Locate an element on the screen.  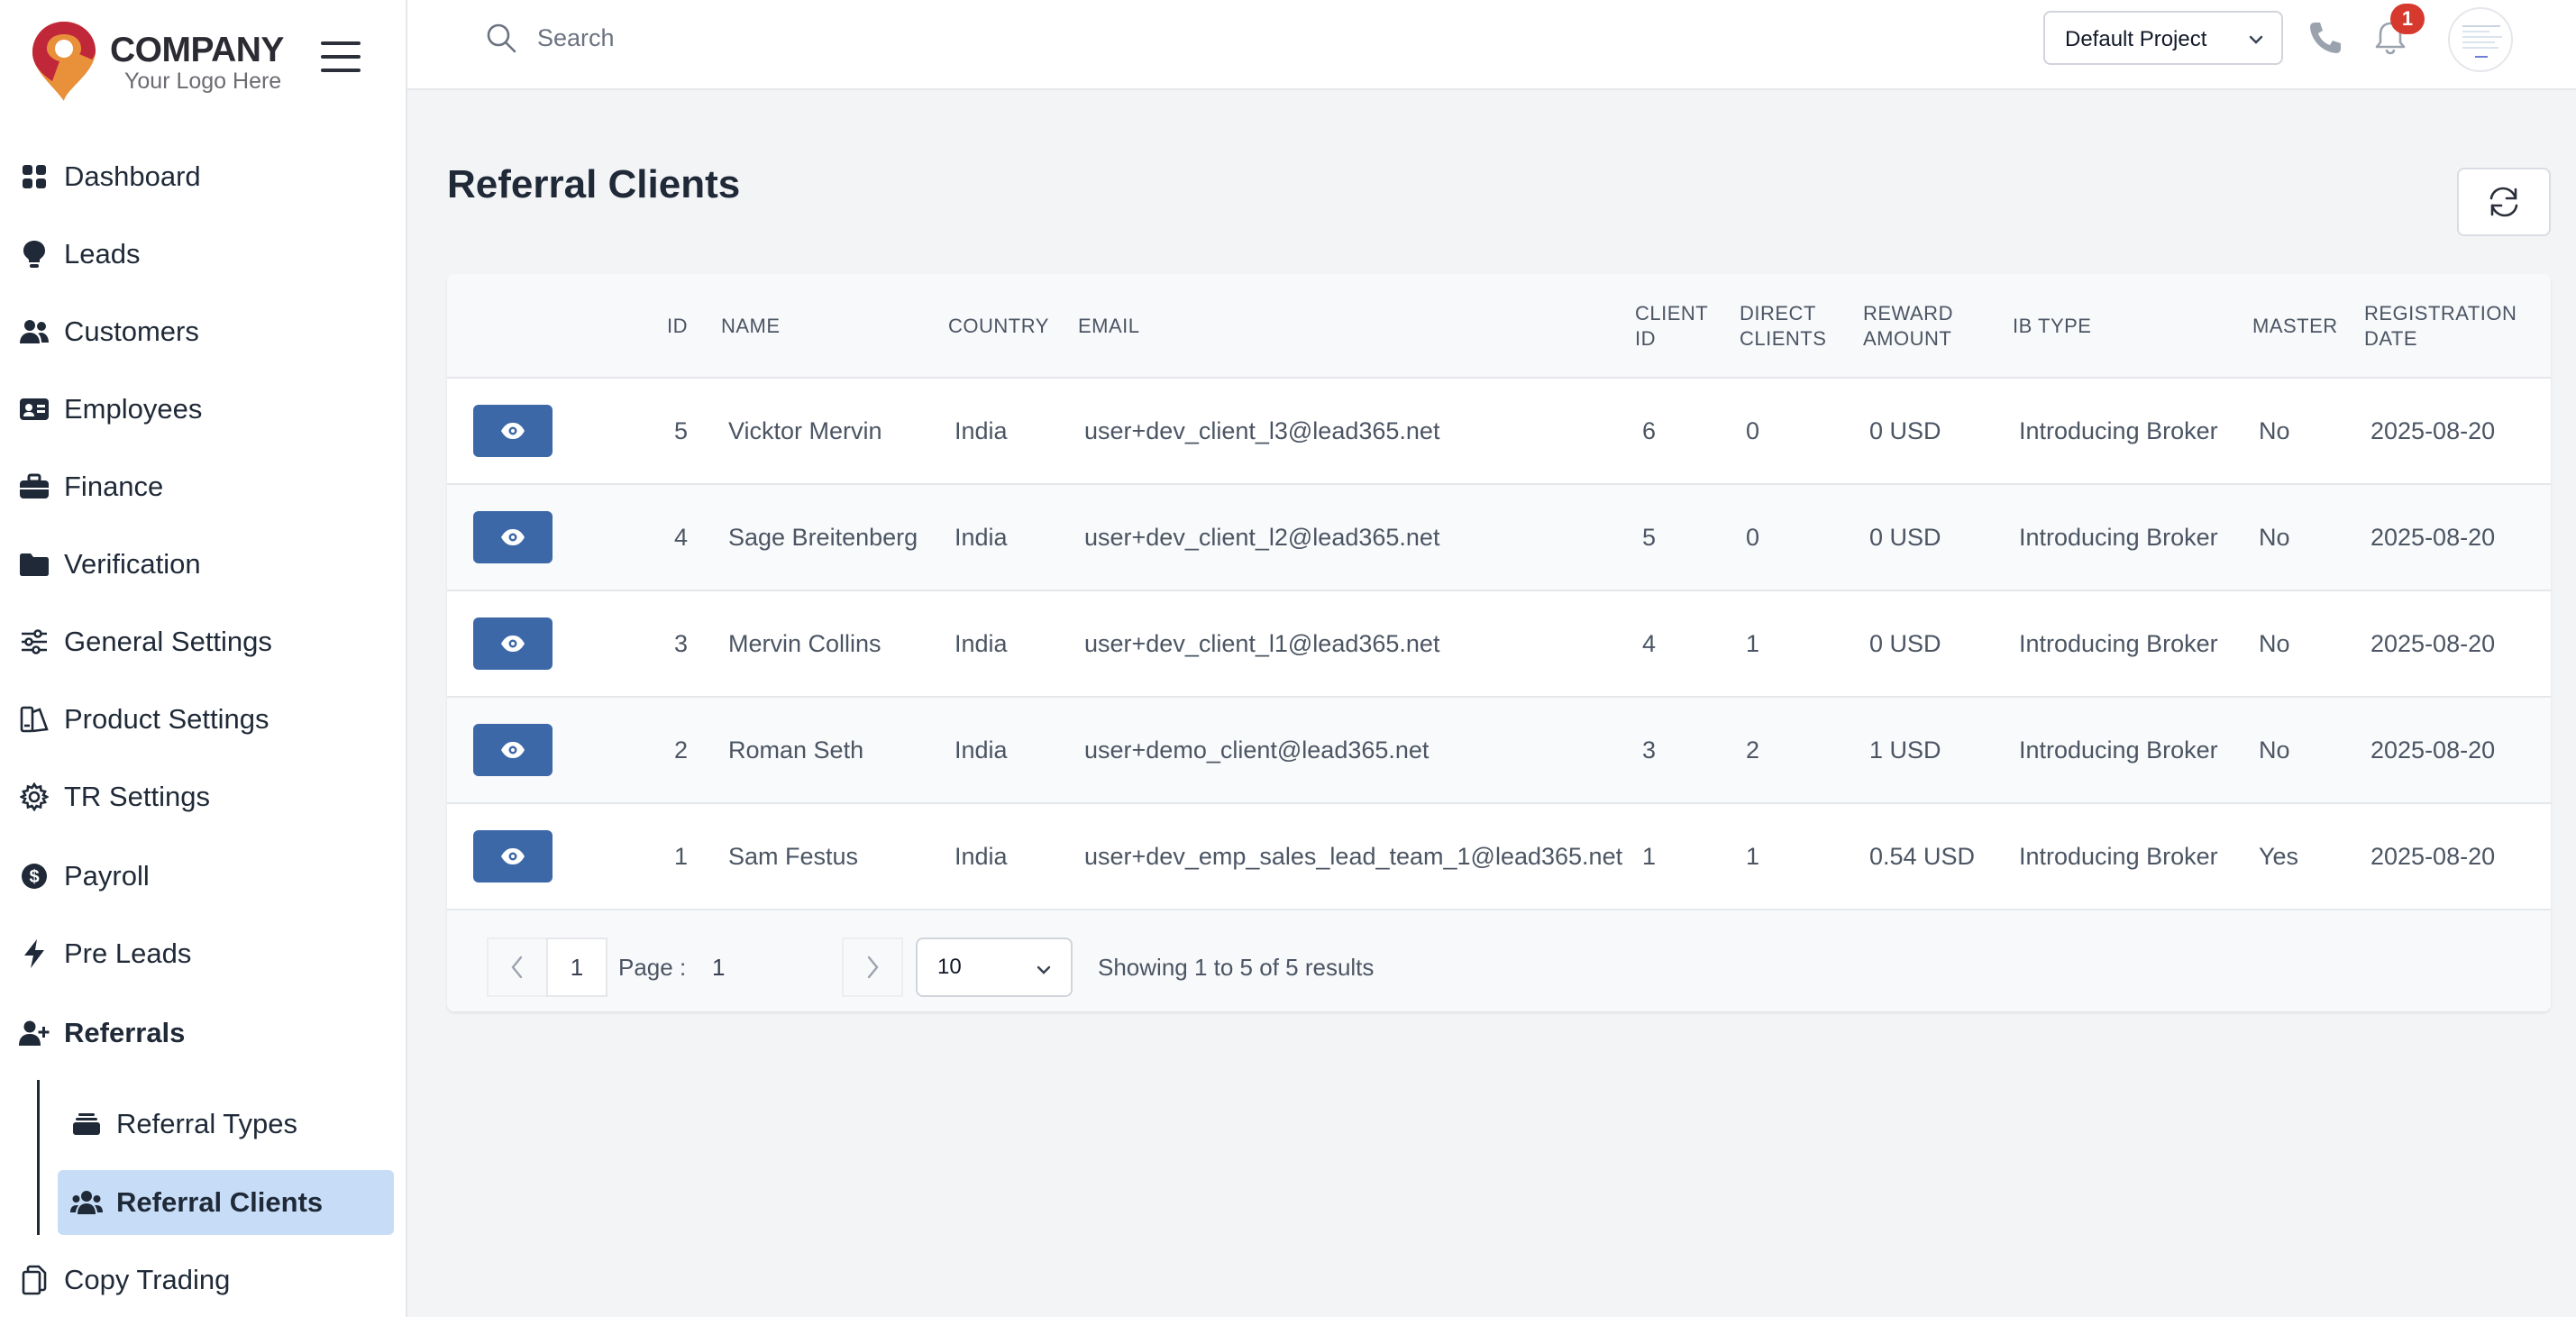
sidebar-item-verification: Verification is located at coordinates (203, 564).